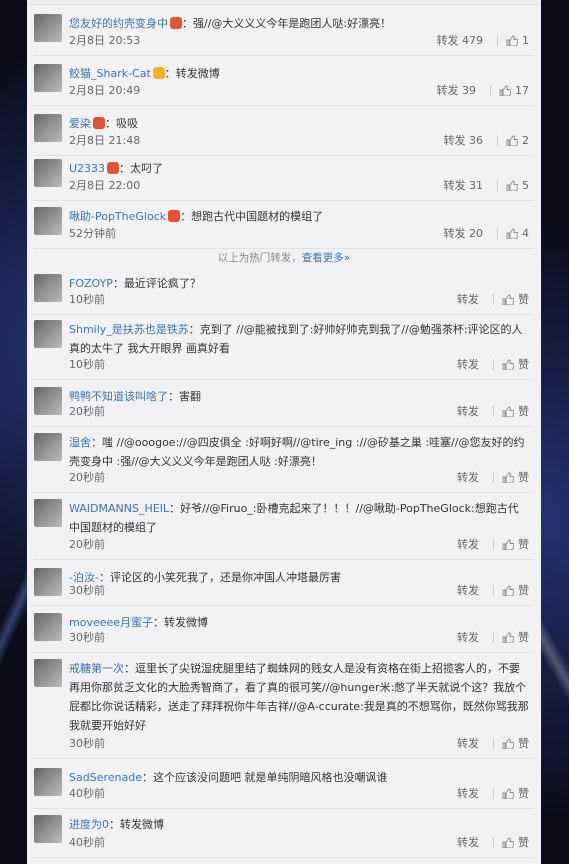 The height and width of the screenshot is (864, 569). Describe the element at coordinates (464, 140) in the screenshot. I see `repost-button: 转发 36` at that location.